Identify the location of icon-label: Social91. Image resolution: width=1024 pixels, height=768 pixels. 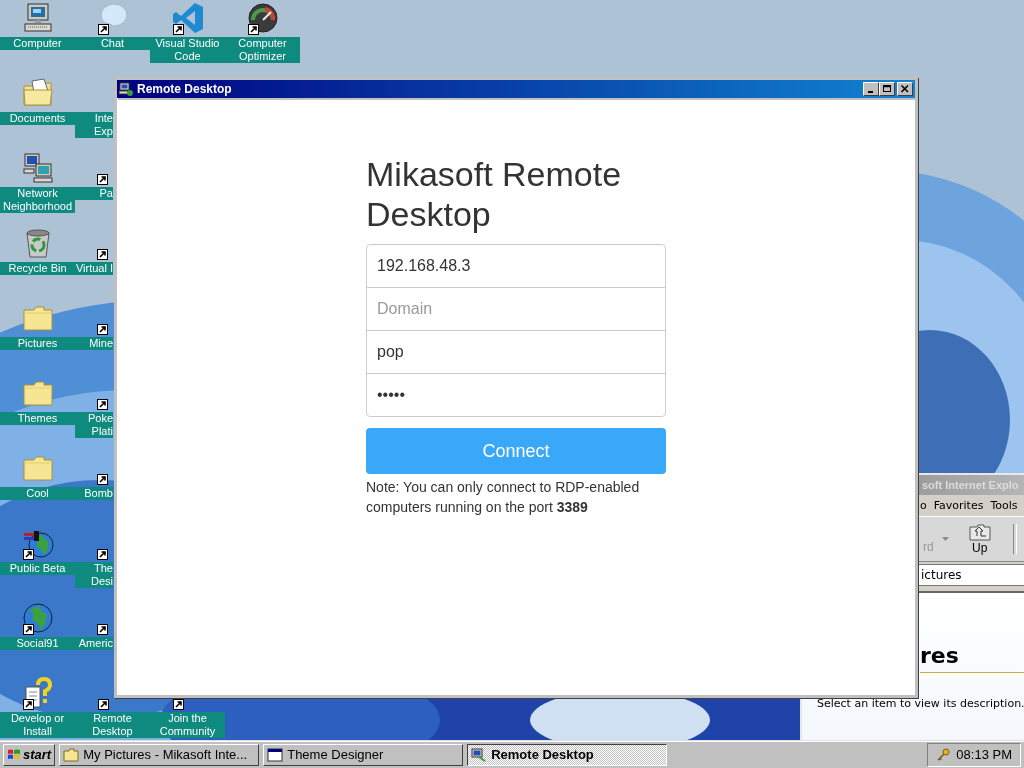
(37, 643).